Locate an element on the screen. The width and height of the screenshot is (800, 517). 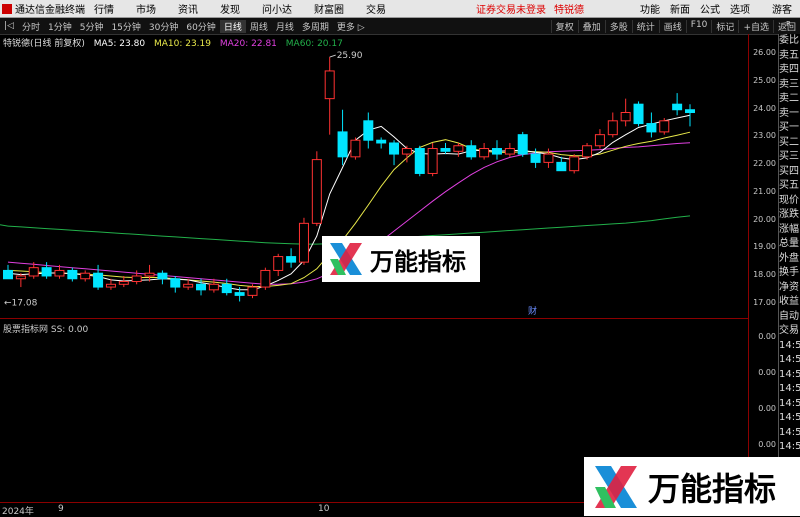
quote-panel-row: 卖五 is located at coordinates (789, 55).